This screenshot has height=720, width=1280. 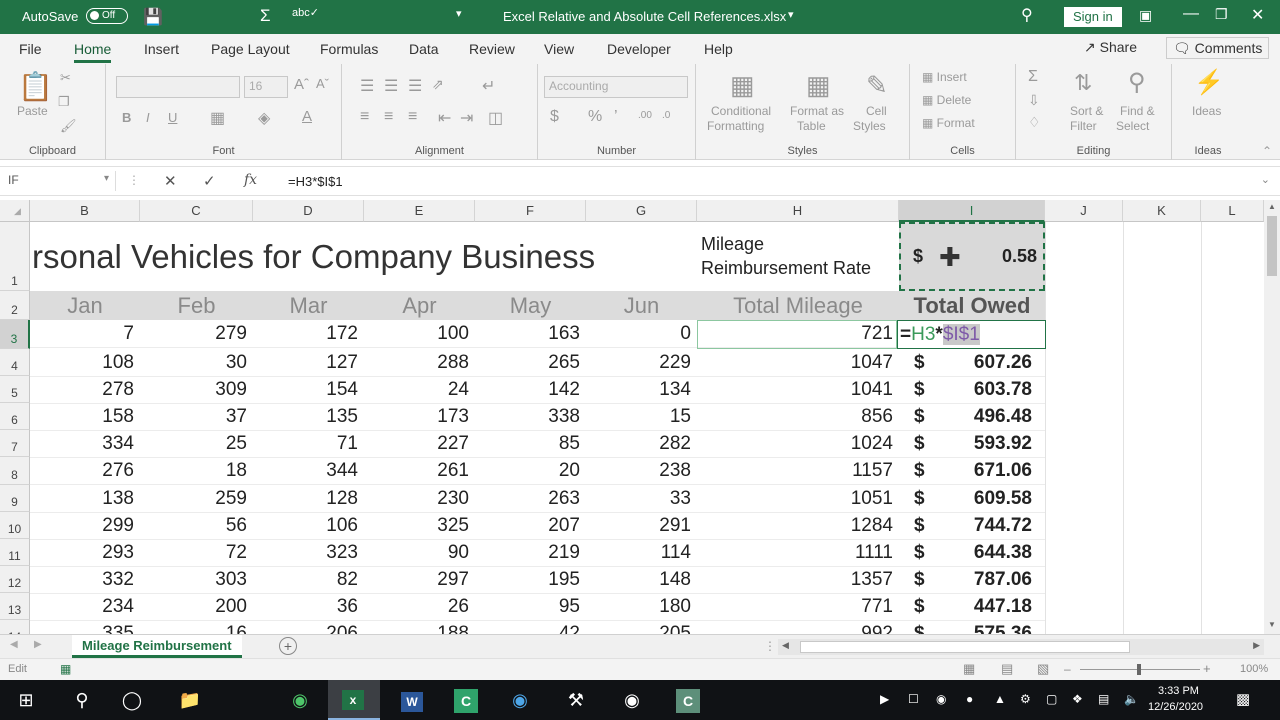 What do you see at coordinates (798, 256) in the screenshot?
I see `rate-label-cell: Mileage Reimbursement Rate` at bounding box center [798, 256].